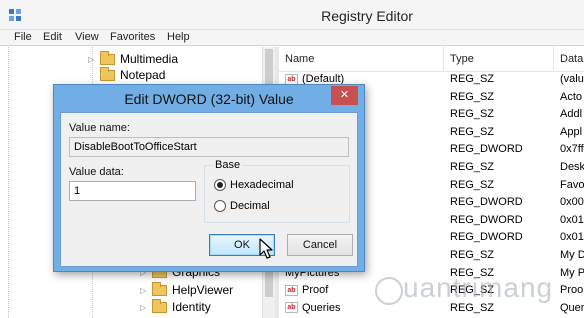 This screenshot has height=318, width=584. Describe the element at coordinates (367, 16) in the screenshot. I see `window-title: Registry Editor` at that location.